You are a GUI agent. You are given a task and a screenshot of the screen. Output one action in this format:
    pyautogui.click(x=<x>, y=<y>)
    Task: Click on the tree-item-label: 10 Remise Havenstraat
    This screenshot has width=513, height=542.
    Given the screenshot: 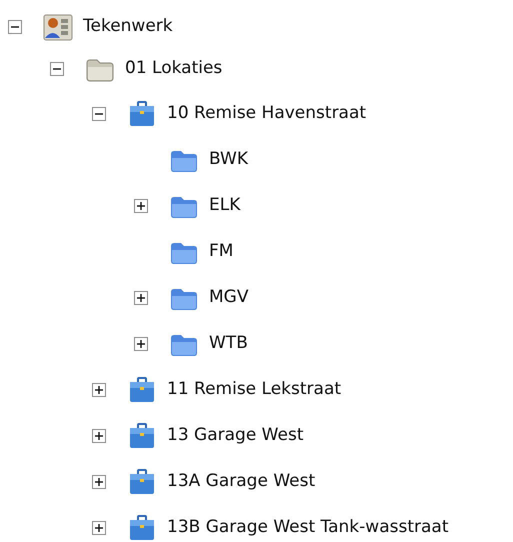 What is the action you would take?
    pyautogui.click(x=266, y=113)
    